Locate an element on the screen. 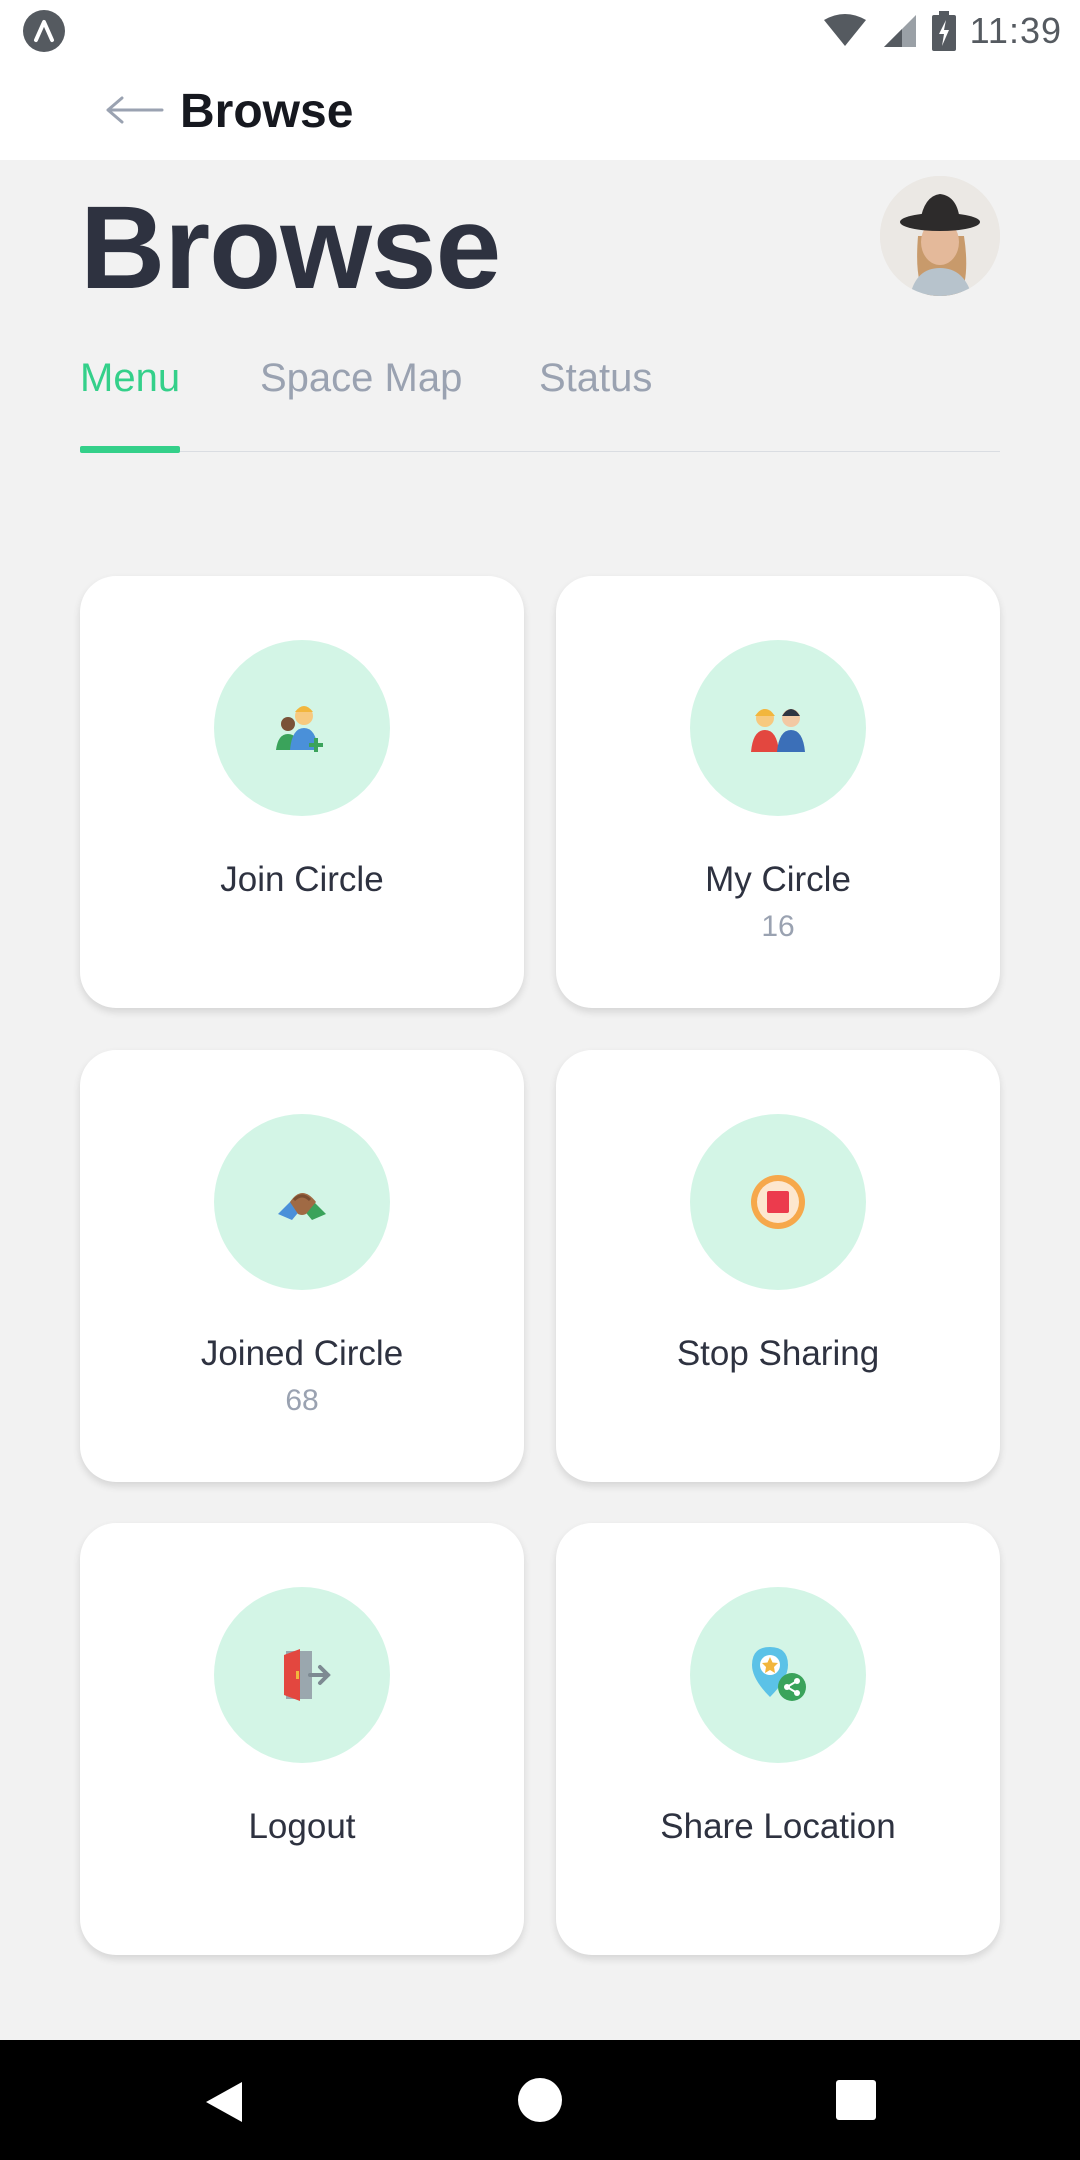 The width and height of the screenshot is (1080, 2160). system-nav-bar is located at coordinates (540, 2100).